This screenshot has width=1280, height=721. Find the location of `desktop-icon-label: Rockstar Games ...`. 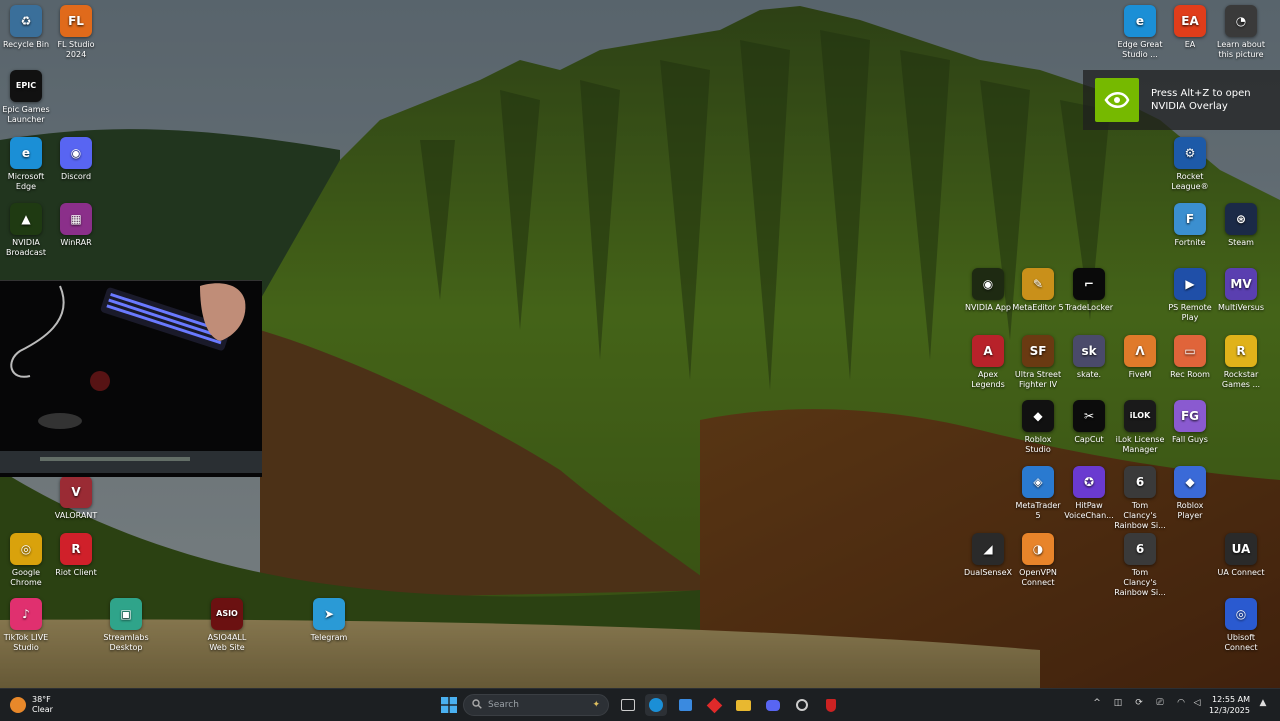

desktop-icon-label: Rockstar Games ... is located at coordinates (1241, 379).